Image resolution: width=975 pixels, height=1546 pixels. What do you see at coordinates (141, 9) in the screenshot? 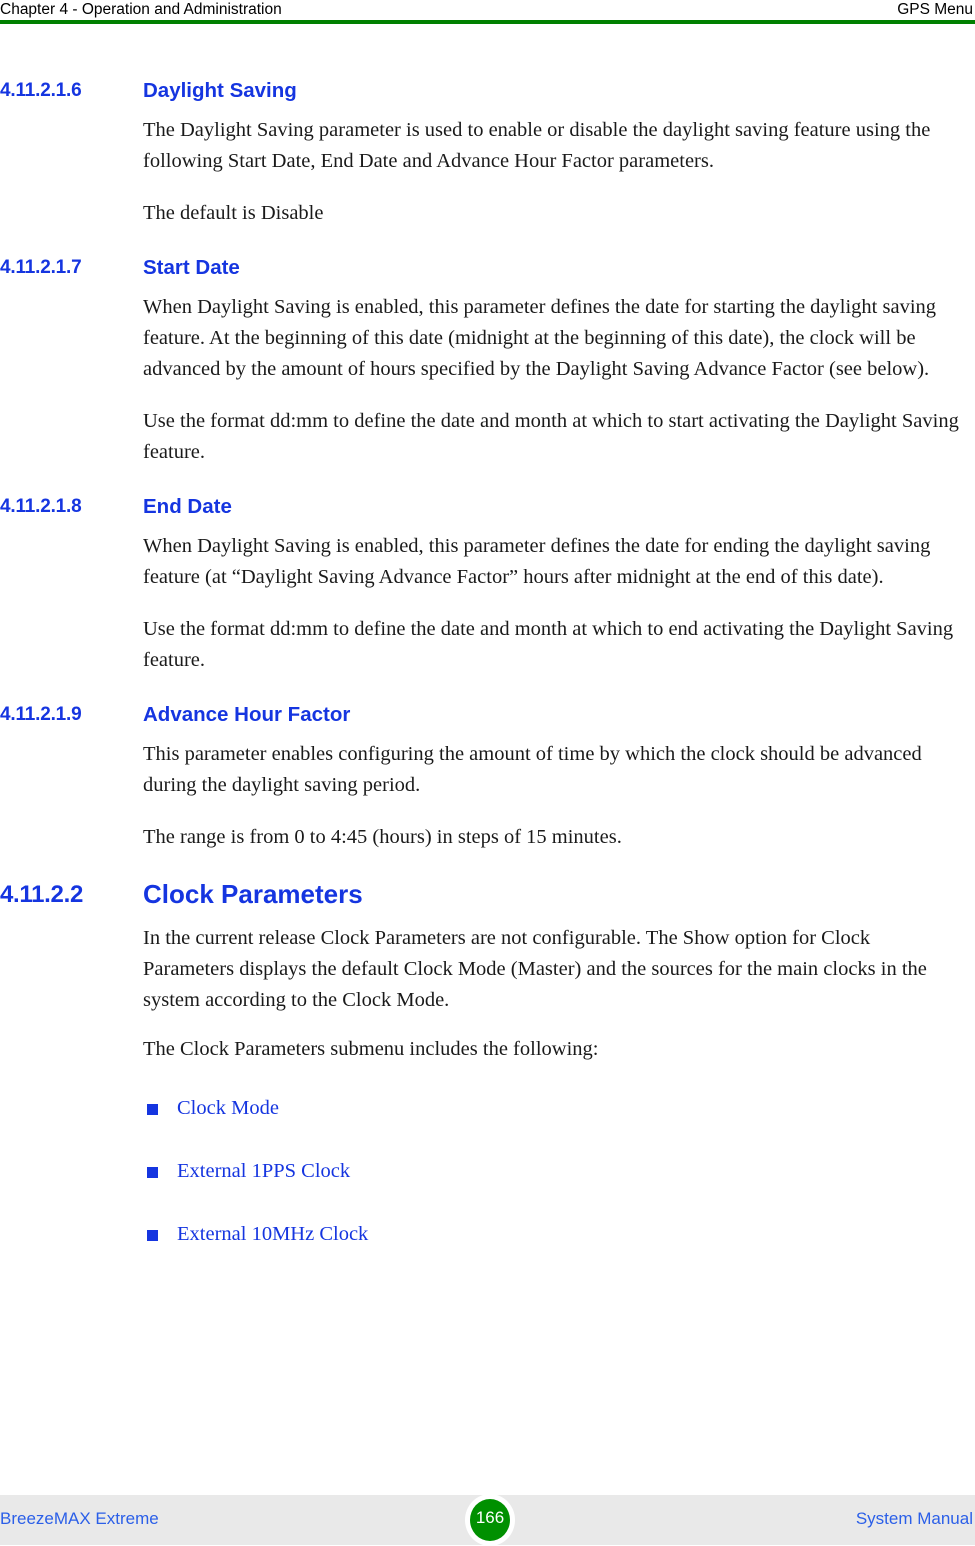
I see `header-chapter-title: Chapter 4 - Operation and Administration` at bounding box center [141, 9].